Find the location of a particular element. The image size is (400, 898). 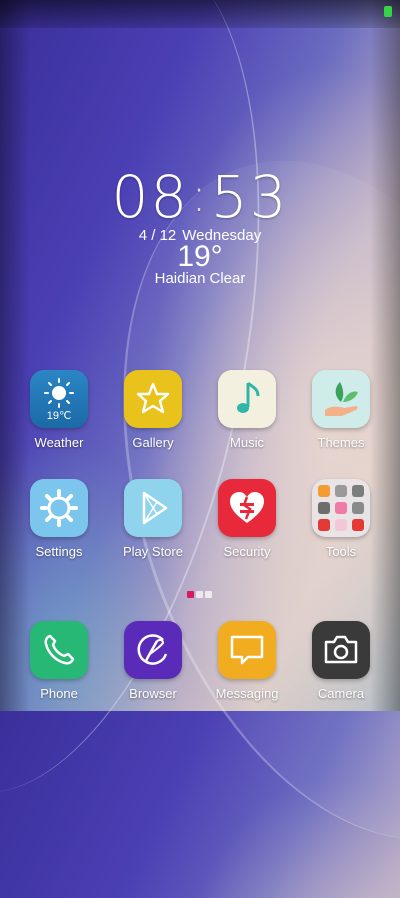

clock-hour: 08 is located at coordinates (150, 197).